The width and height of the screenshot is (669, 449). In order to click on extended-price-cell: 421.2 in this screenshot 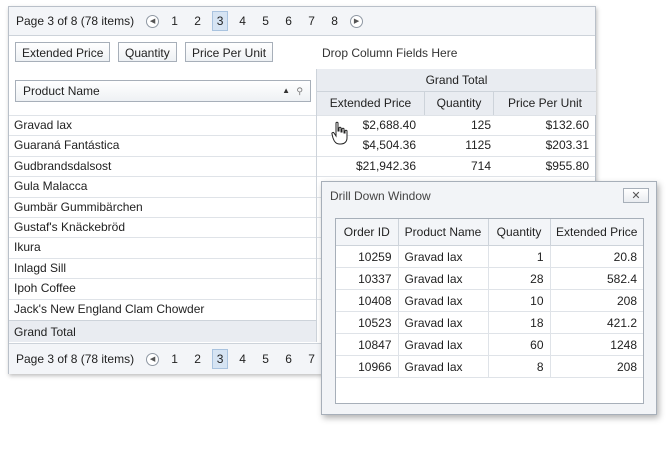, I will do `click(596, 322)`.